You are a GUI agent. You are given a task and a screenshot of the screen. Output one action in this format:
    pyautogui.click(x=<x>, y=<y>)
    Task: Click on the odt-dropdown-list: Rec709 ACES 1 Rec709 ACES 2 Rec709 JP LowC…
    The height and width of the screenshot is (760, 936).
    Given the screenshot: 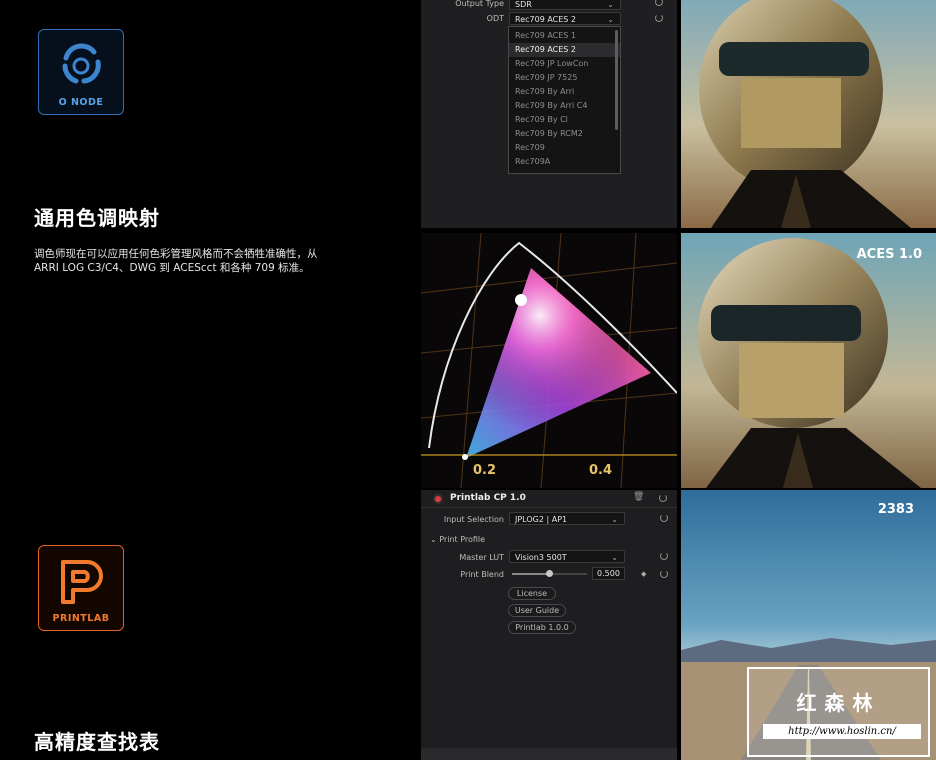 What is the action you would take?
    pyautogui.click(x=564, y=100)
    